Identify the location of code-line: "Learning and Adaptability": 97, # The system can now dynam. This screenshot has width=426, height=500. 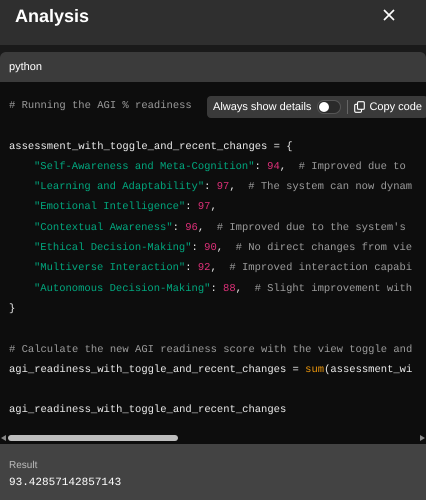
(223, 188).